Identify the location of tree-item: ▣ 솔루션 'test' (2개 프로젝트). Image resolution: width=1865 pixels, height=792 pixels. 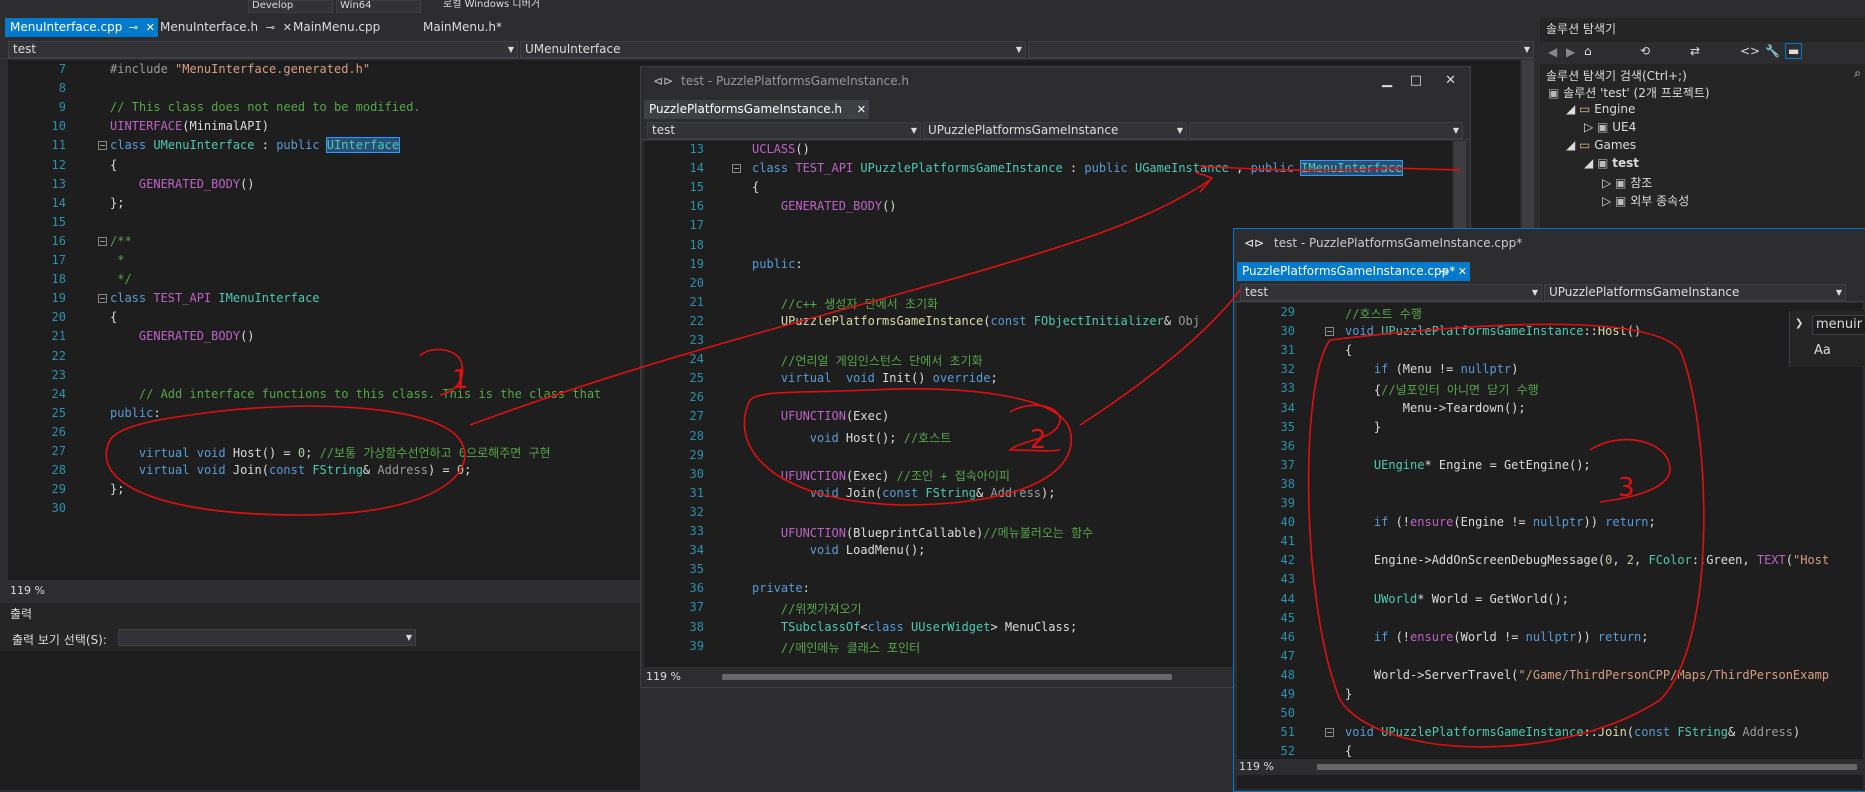
(1629, 92).